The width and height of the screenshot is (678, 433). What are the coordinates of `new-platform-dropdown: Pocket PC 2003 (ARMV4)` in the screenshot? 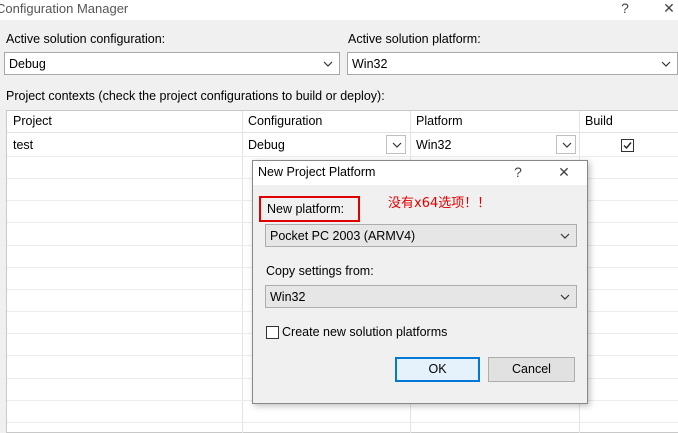 It's located at (421, 235).